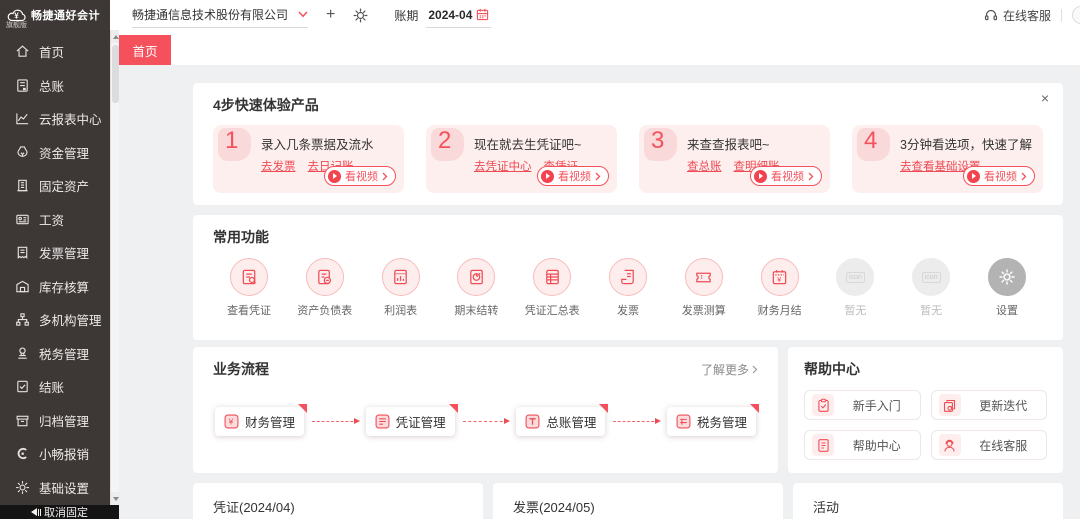 The height and width of the screenshot is (519, 1080). I want to click on calendar-icon, so click(482, 14).